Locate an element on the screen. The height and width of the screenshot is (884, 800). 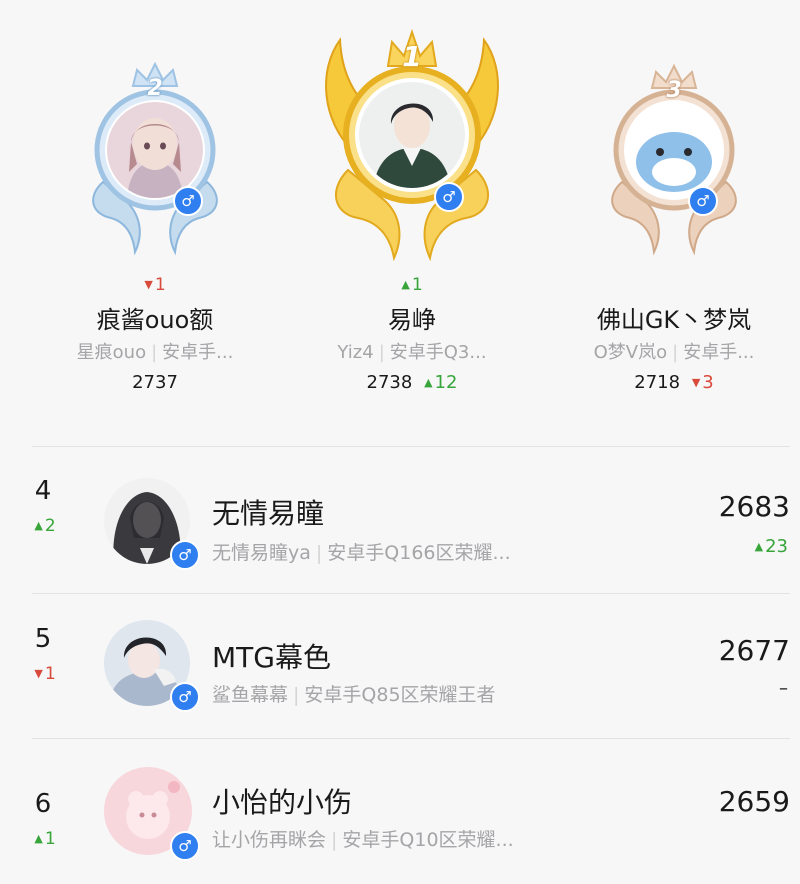
rank-number: 3 is located at coordinates (674, 90).